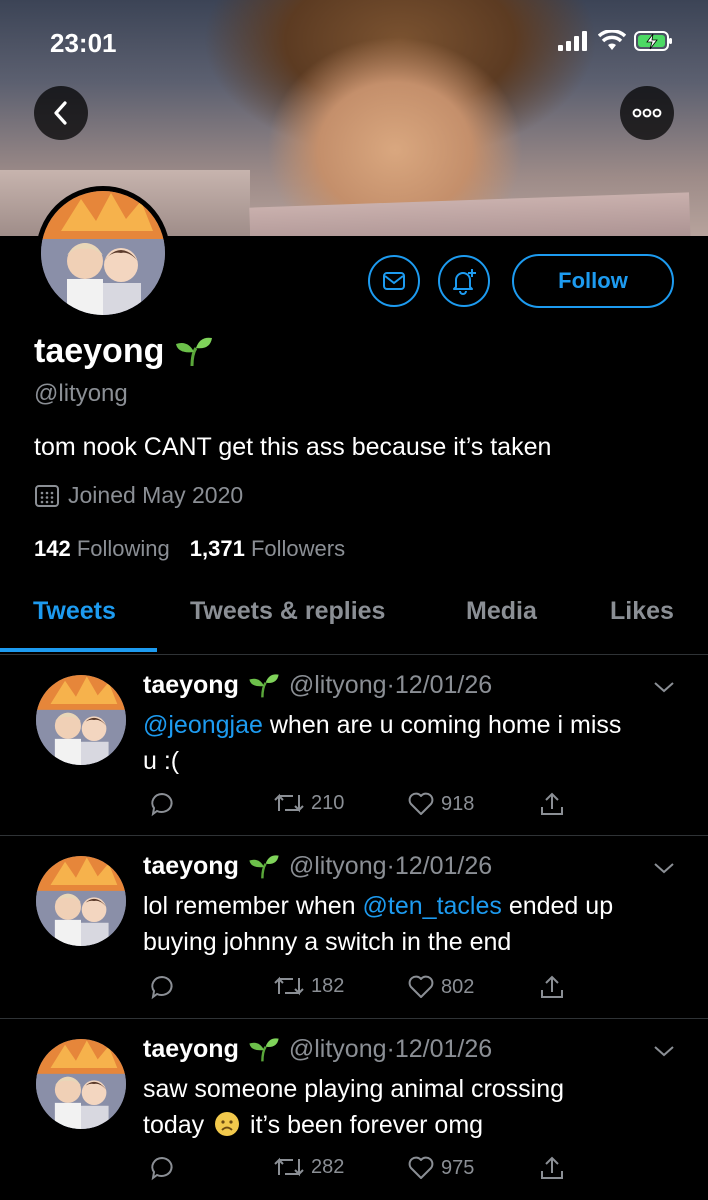 The height and width of the screenshot is (1200, 708). I want to click on like-count: 975, so click(458, 1167).